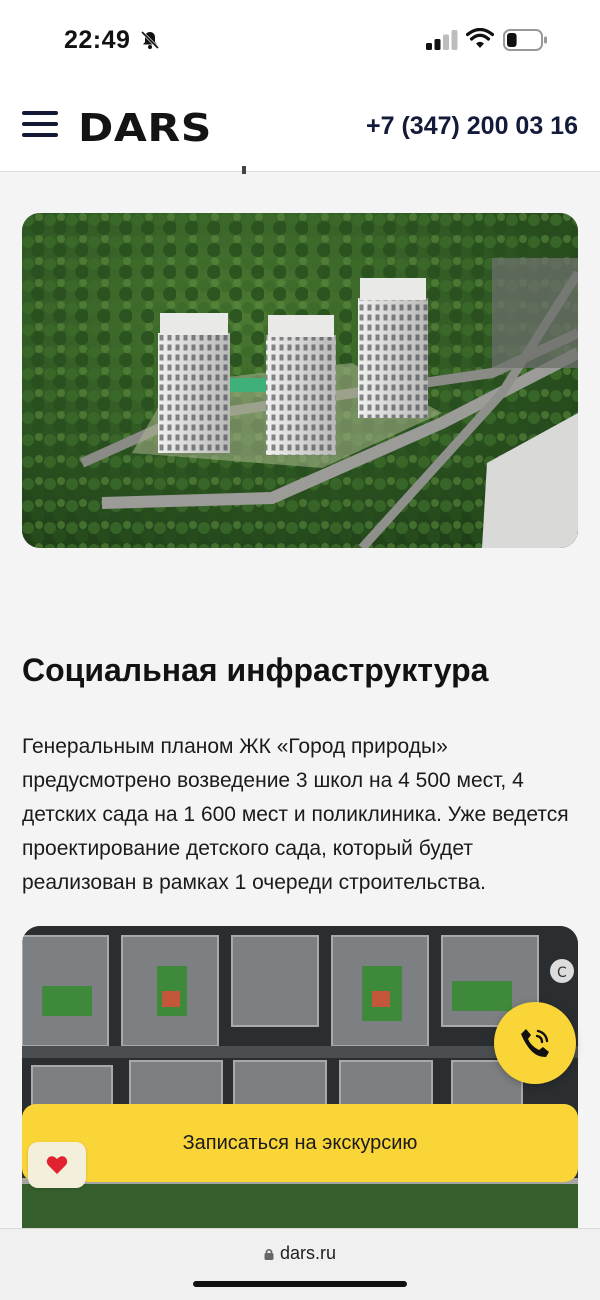 The height and width of the screenshot is (1300, 600). I want to click on favorite-button, so click(57, 1165).